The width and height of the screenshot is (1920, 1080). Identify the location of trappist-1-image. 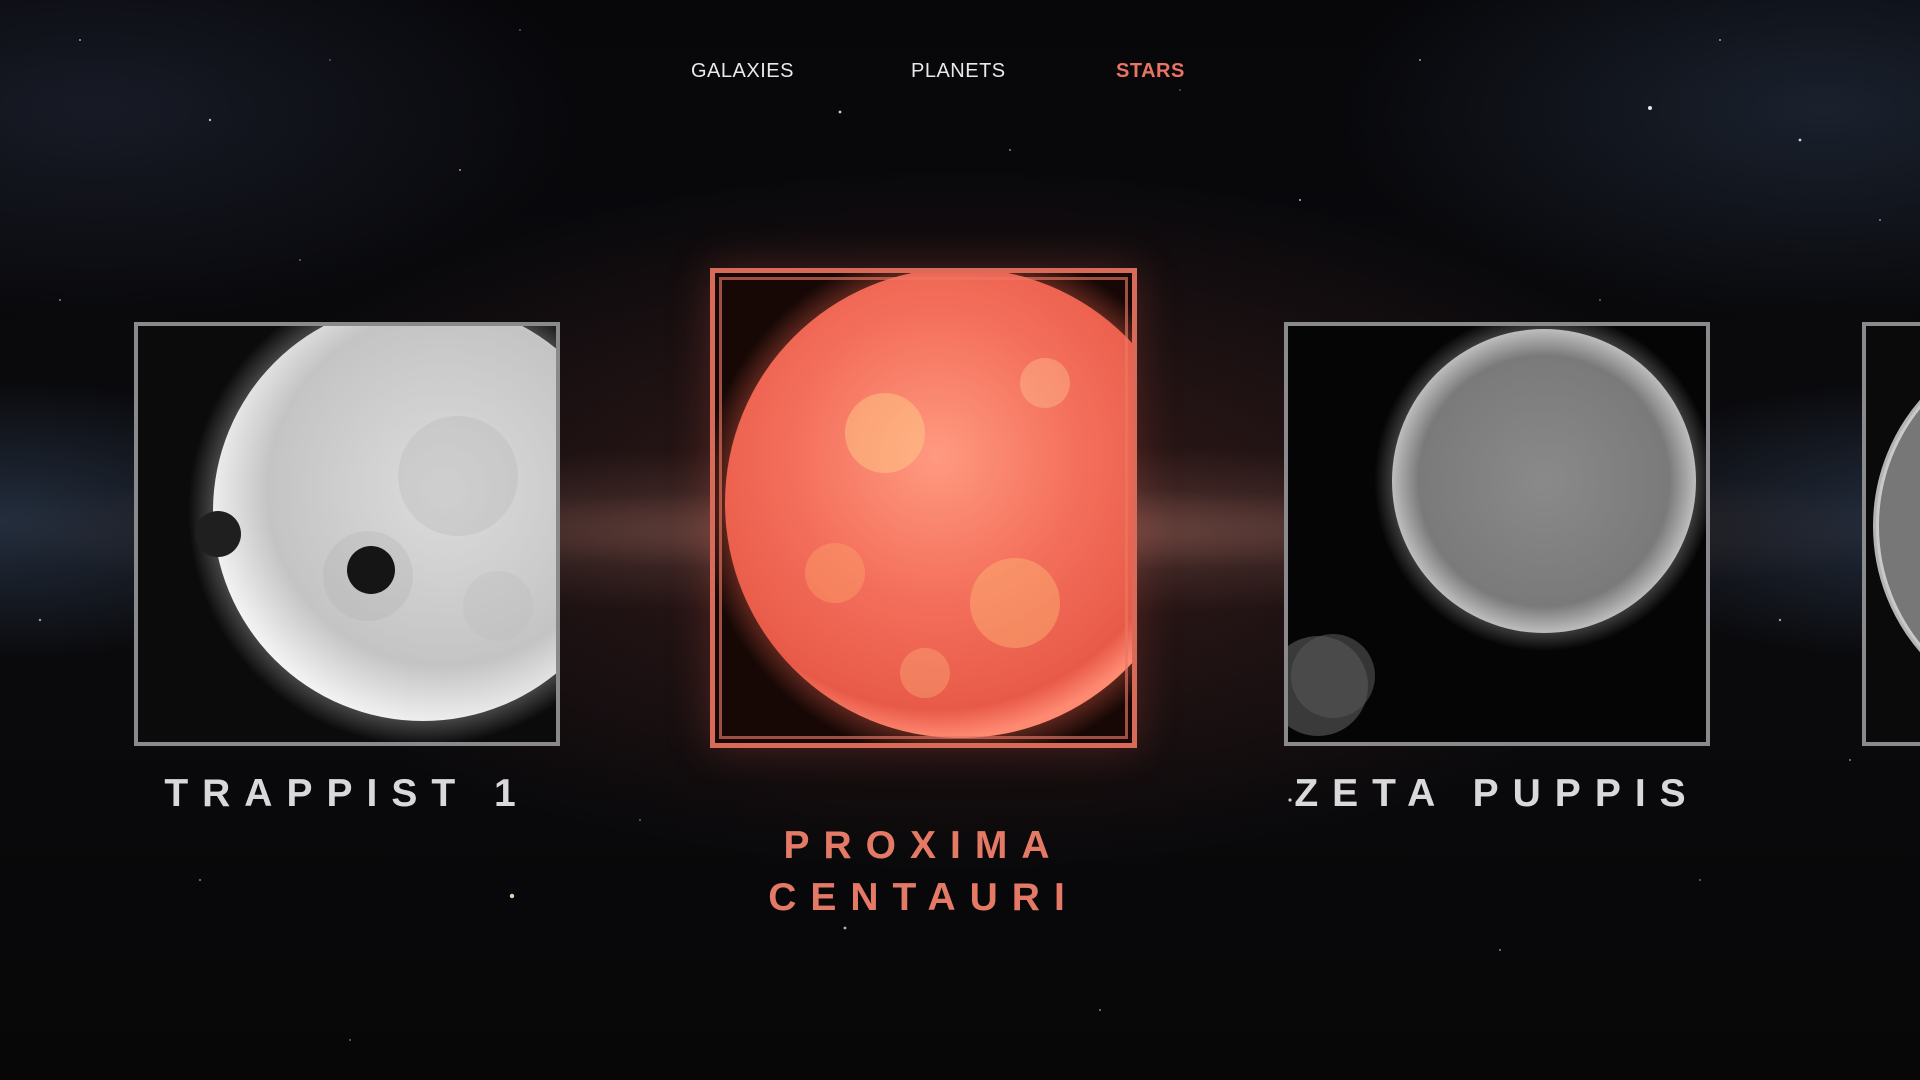
(347, 534).